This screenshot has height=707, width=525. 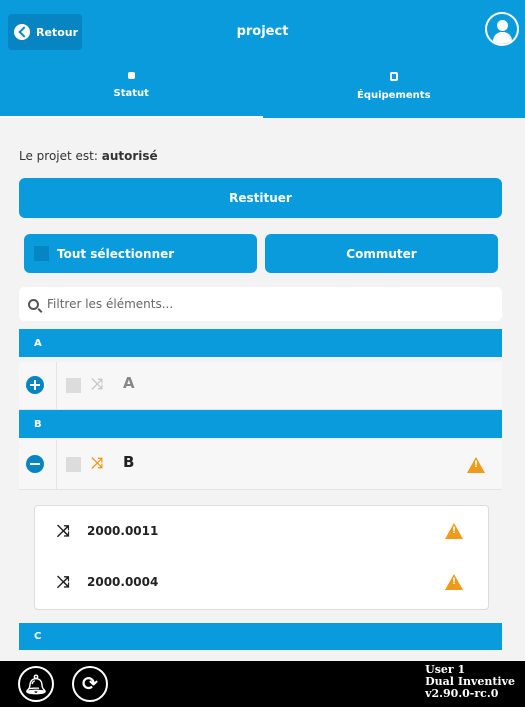 What do you see at coordinates (262, 31) in the screenshot?
I see `top-bar: Retour project` at bounding box center [262, 31].